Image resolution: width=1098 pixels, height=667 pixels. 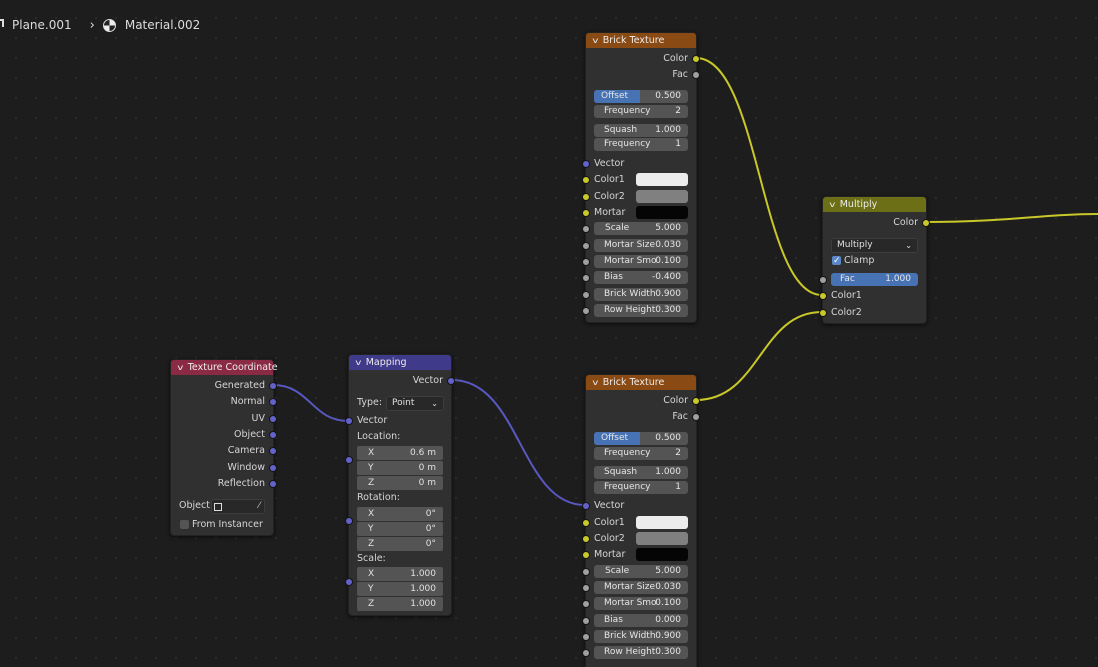 I want to click on location-z-field: Z 0 m, so click(x=400, y=483).